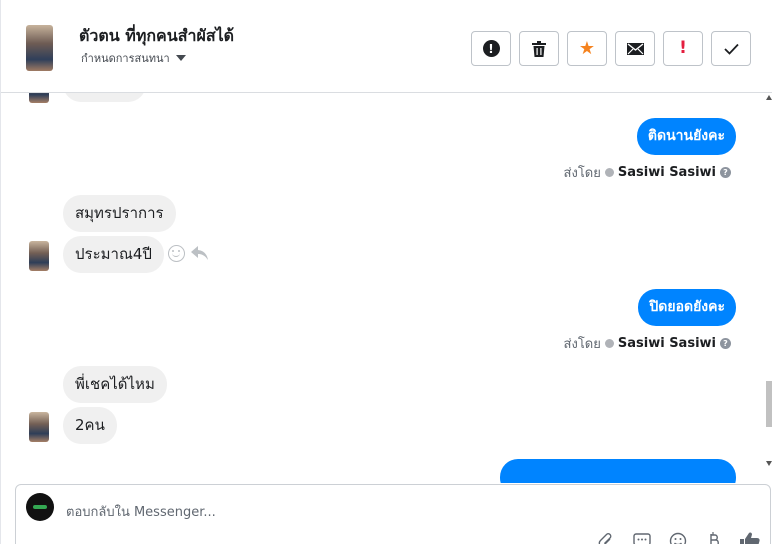 Image resolution: width=772 pixels, height=544 pixels. I want to click on page-avatar, so click(40, 507).